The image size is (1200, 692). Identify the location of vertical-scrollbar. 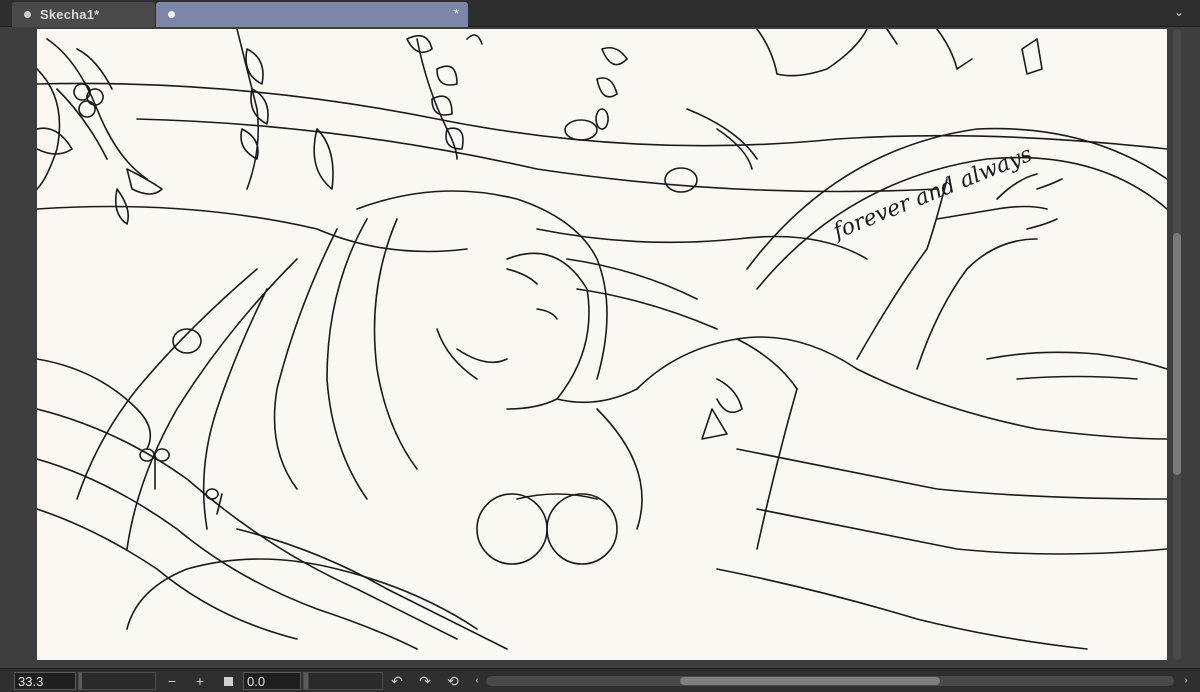
(1177, 344).